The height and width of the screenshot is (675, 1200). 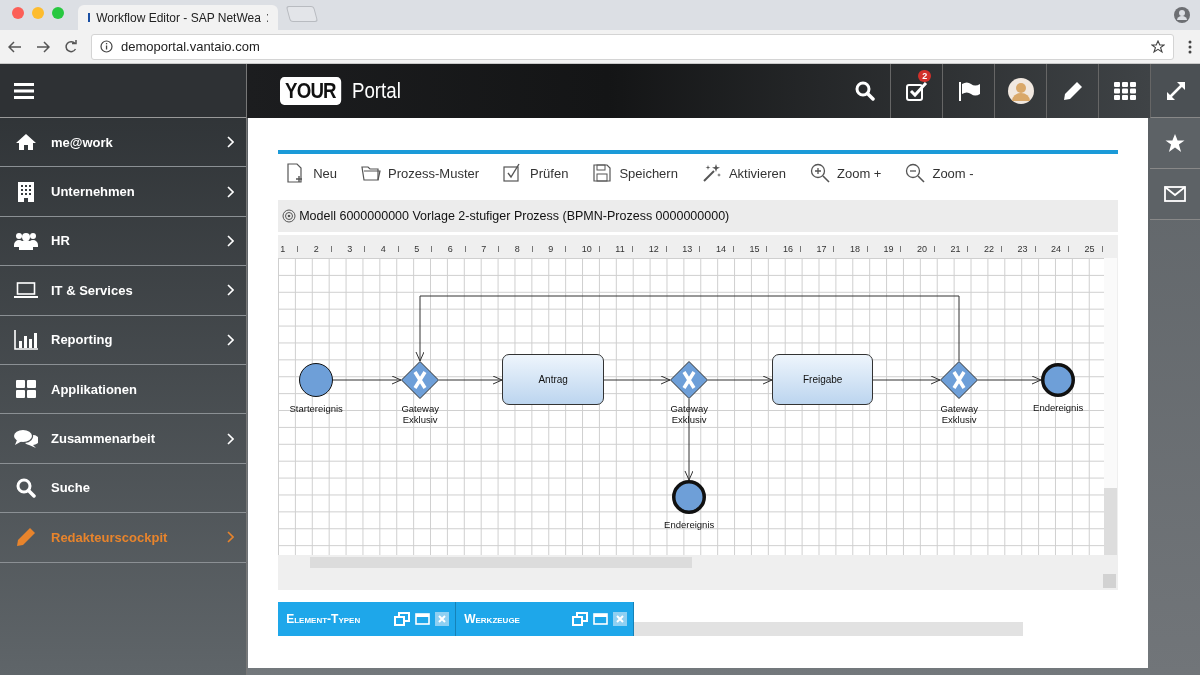 What do you see at coordinates (855, 249) in the screenshot?
I see `ruler-number: 18` at bounding box center [855, 249].